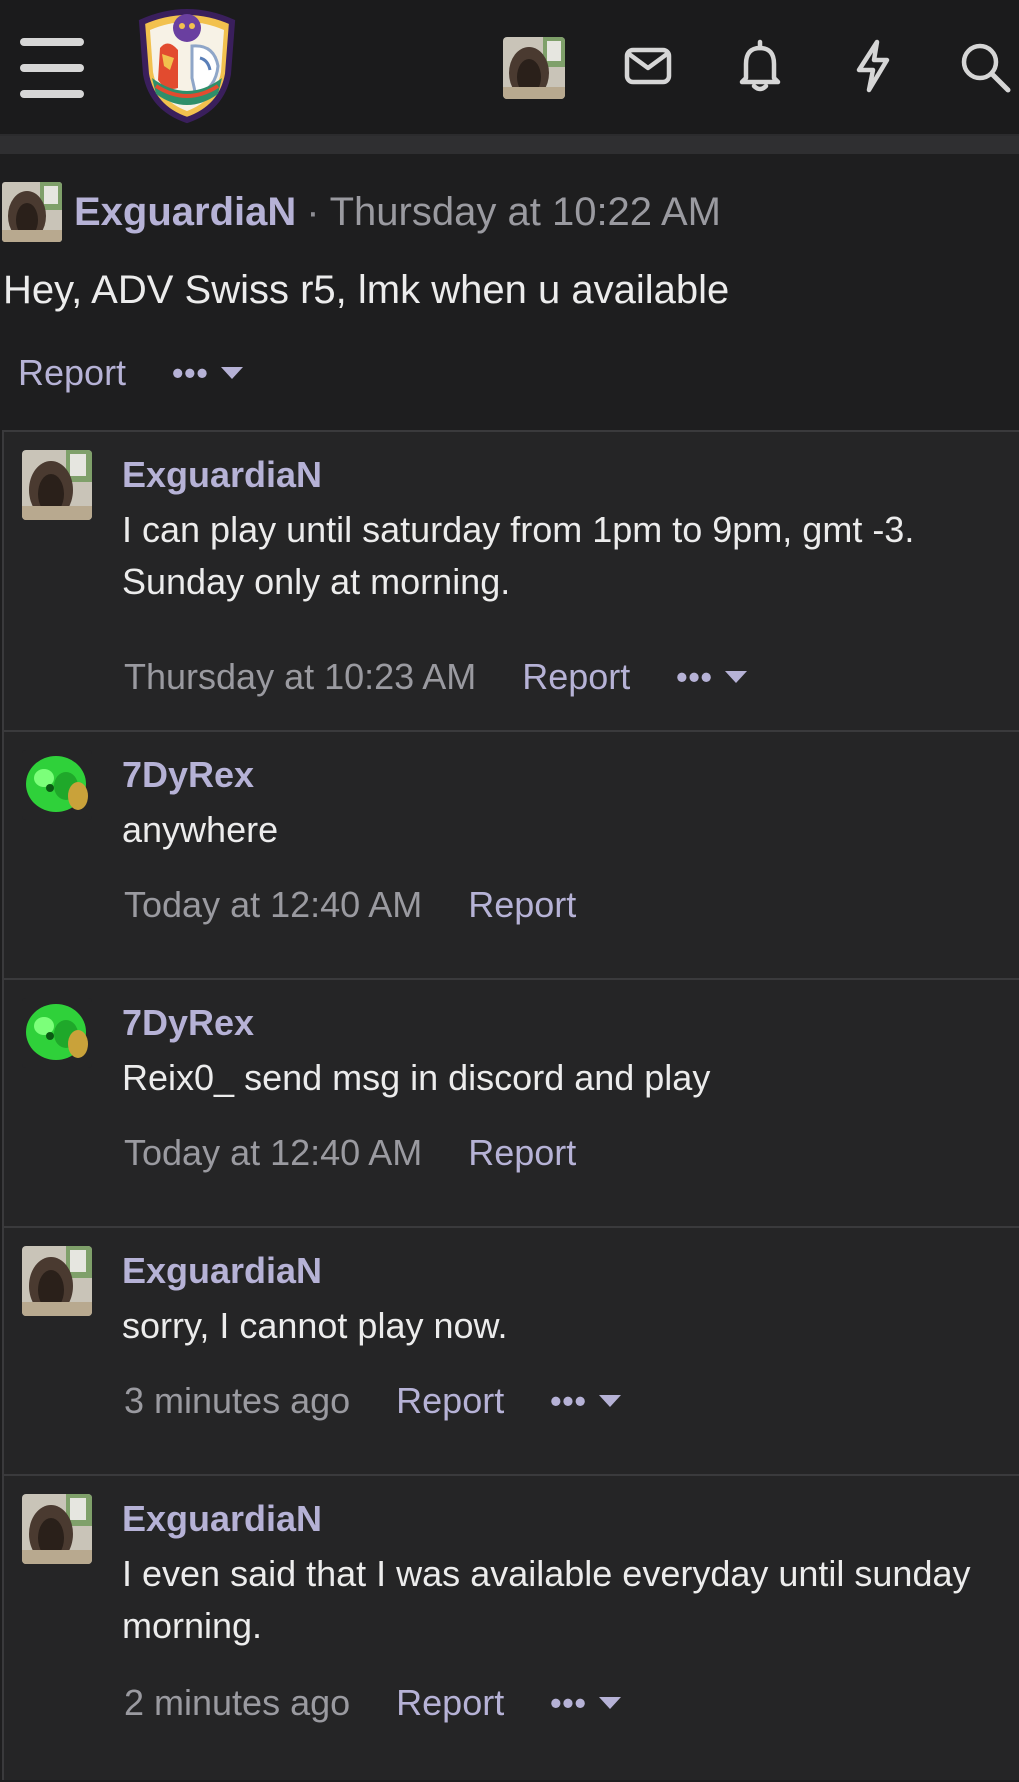  Describe the element at coordinates (315, 1325) in the screenshot. I see `reply-body: sorry, I cannot play now.` at that location.